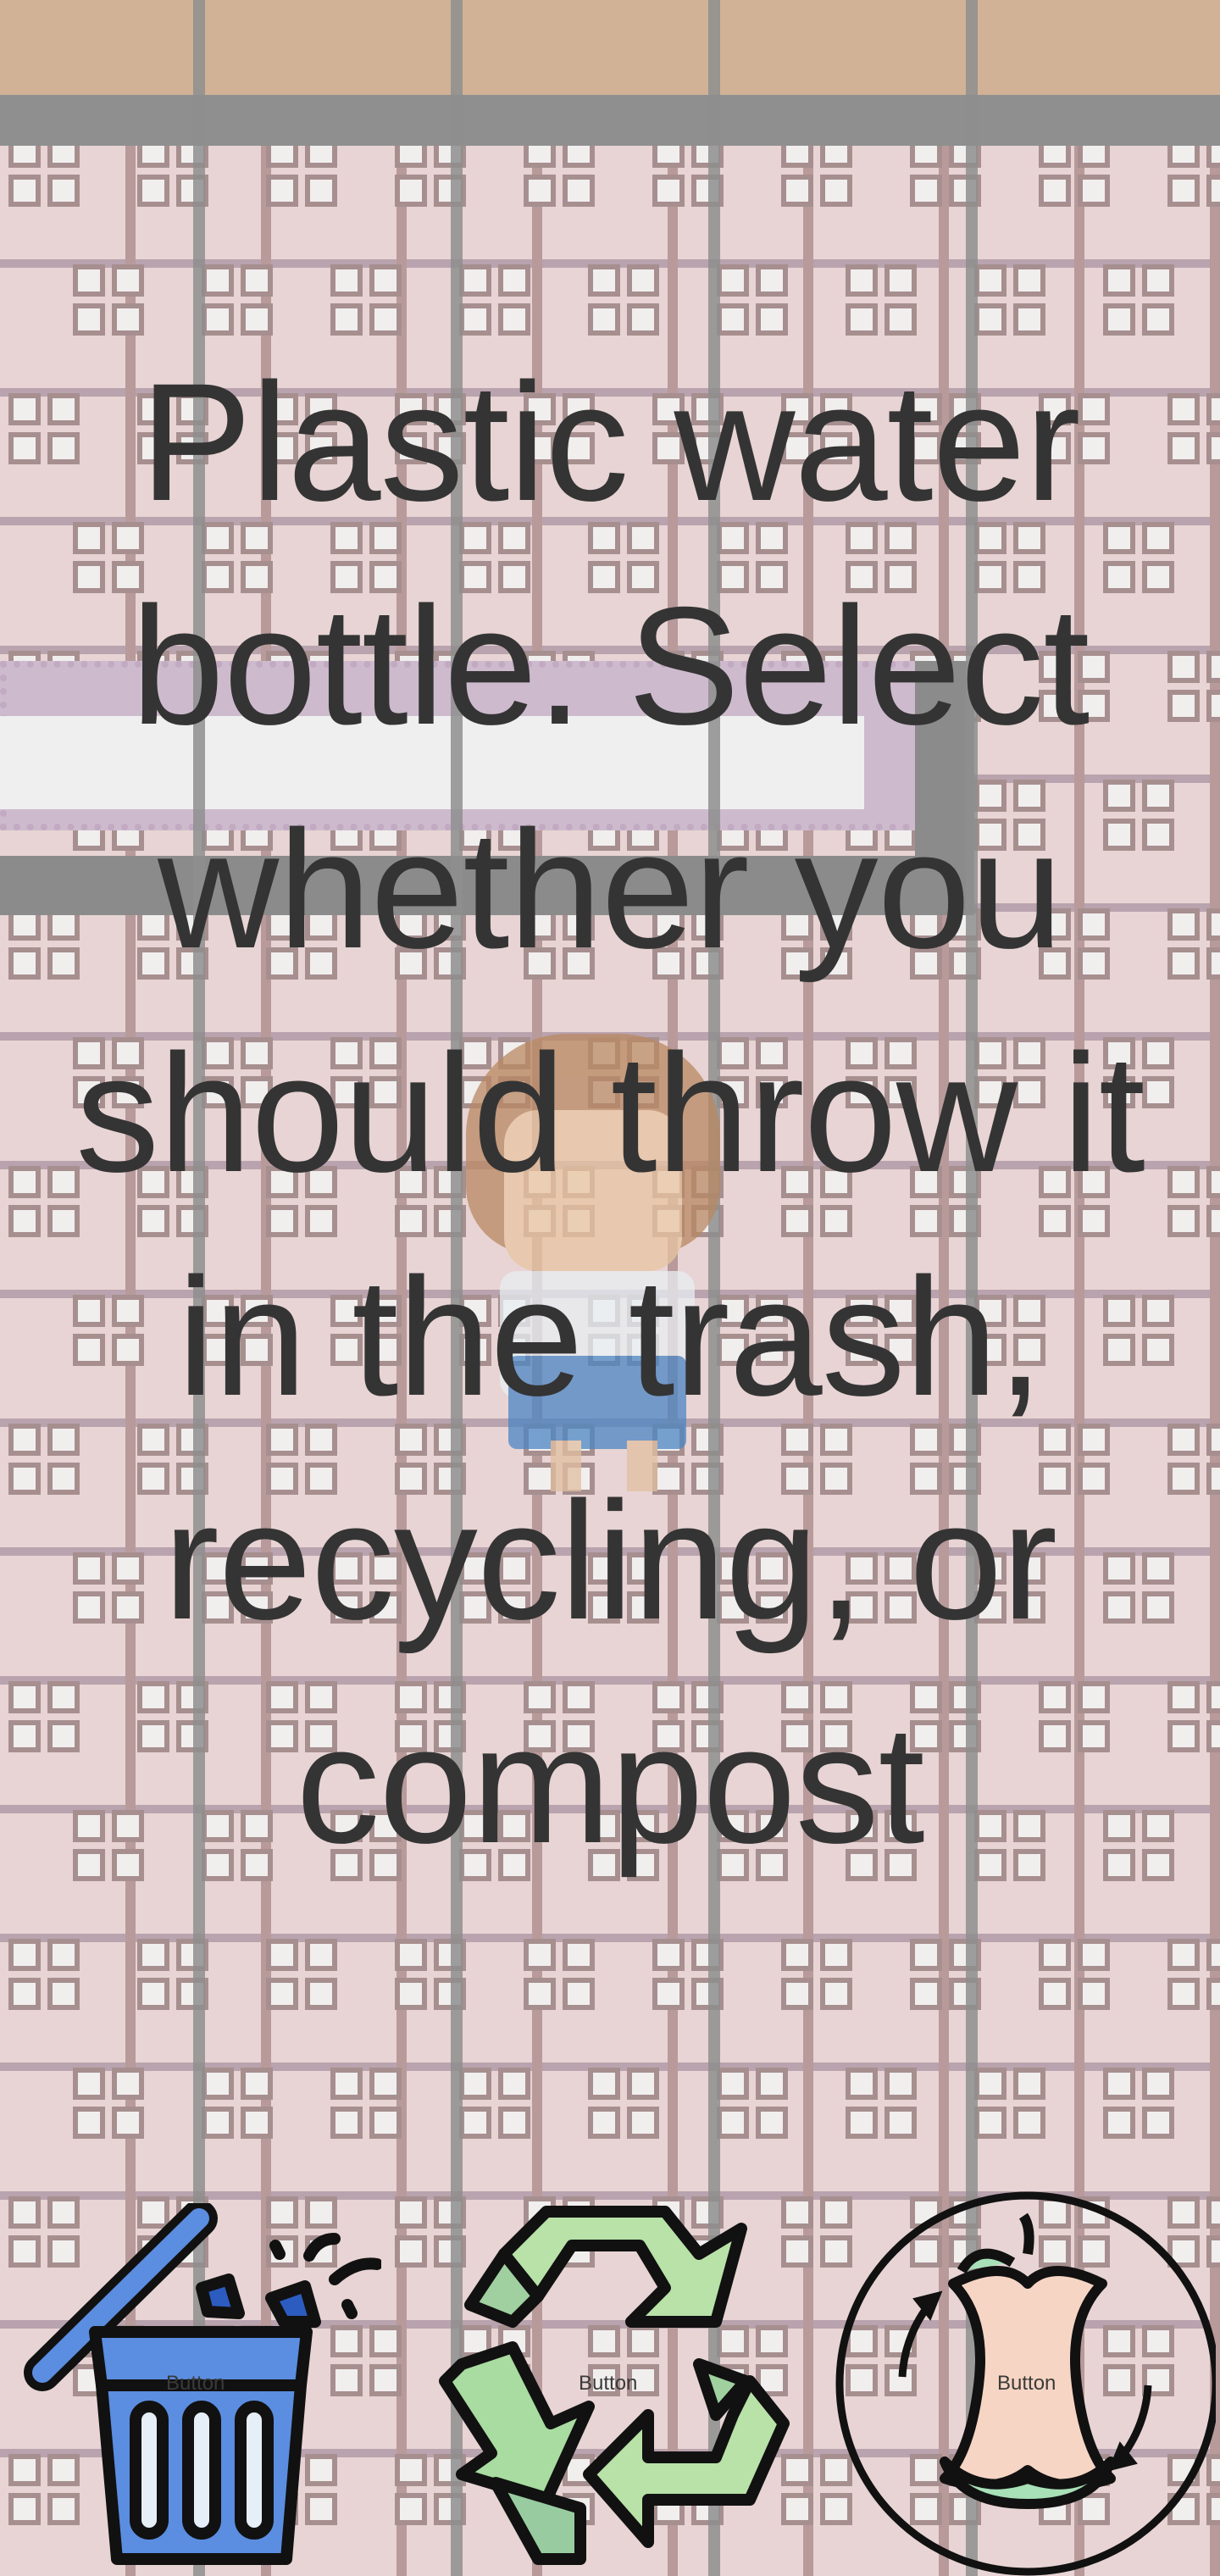  What do you see at coordinates (610, 47) in the screenshot?
I see `top-wall` at bounding box center [610, 47].